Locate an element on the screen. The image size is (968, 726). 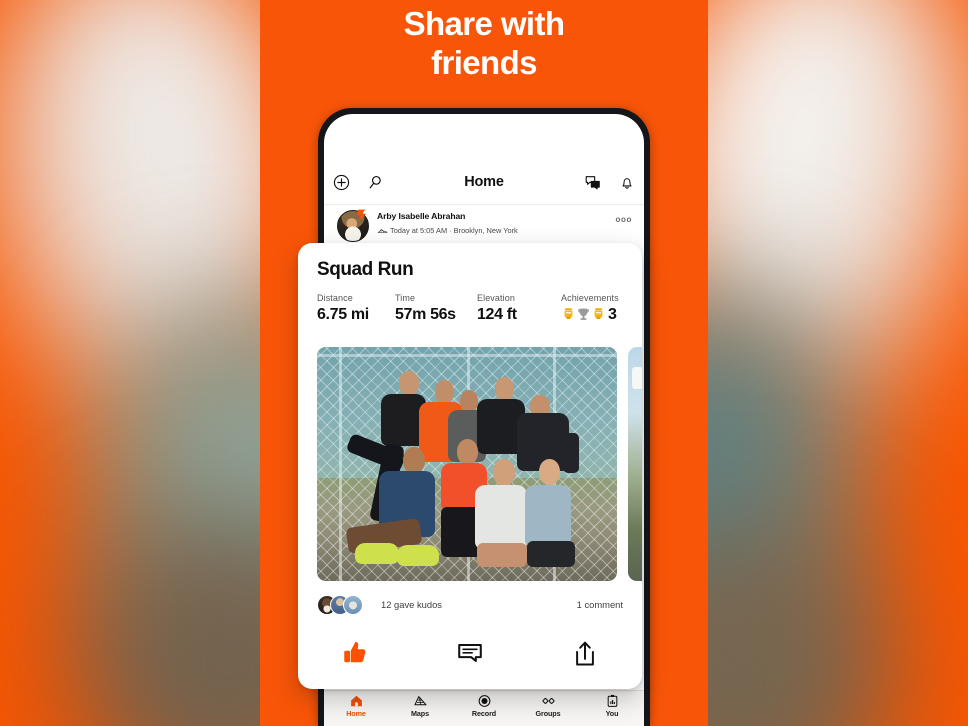
add-button is located at coordinates (341, 182).